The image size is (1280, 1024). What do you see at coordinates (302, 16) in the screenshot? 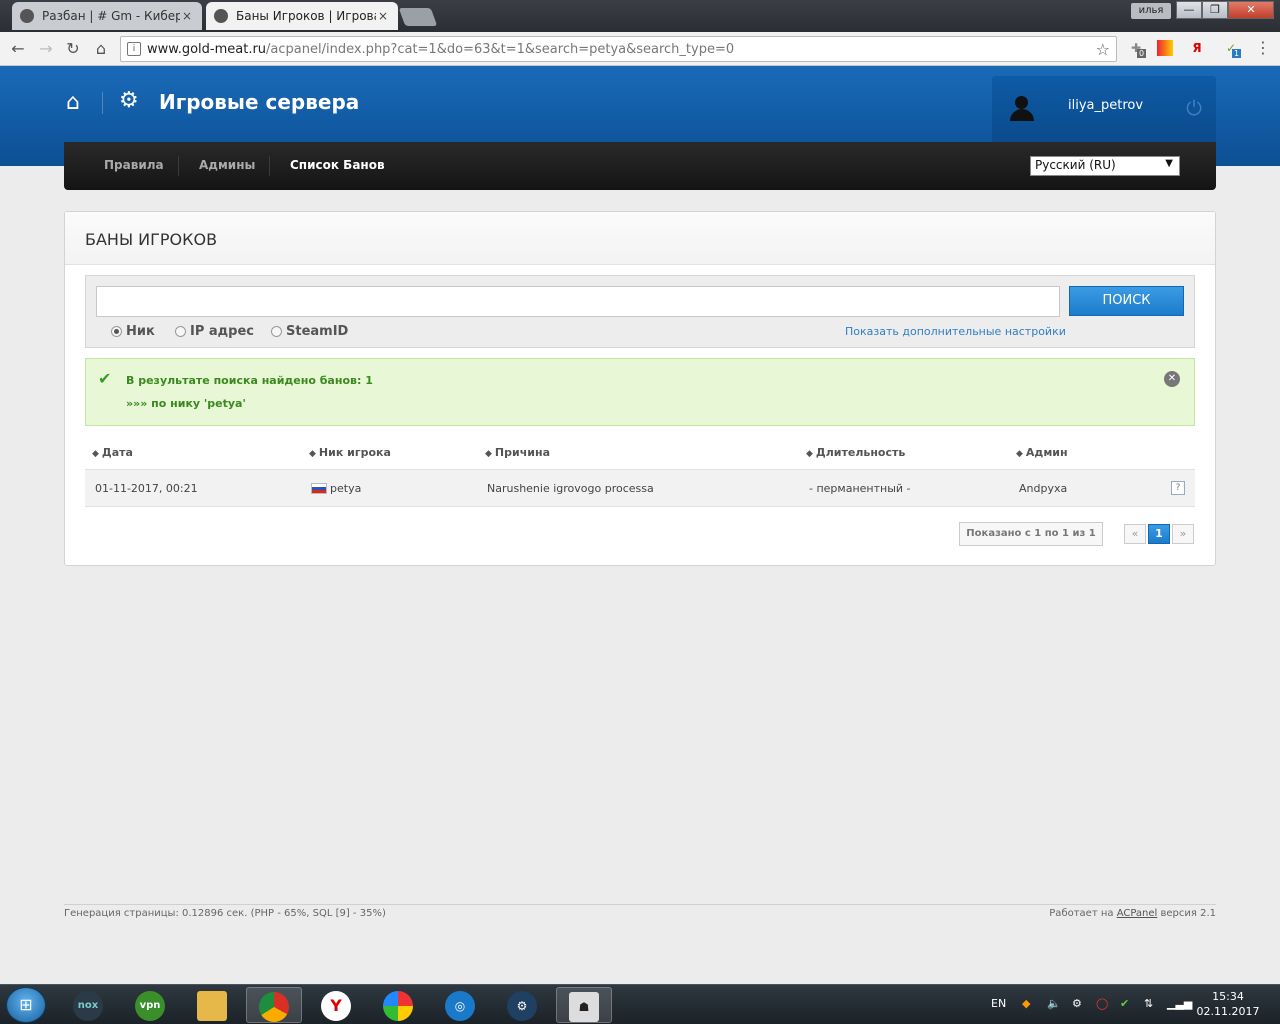
I see `tab-bans: Баны Игроков | Игрова ×` at bounding box center [302, 16].